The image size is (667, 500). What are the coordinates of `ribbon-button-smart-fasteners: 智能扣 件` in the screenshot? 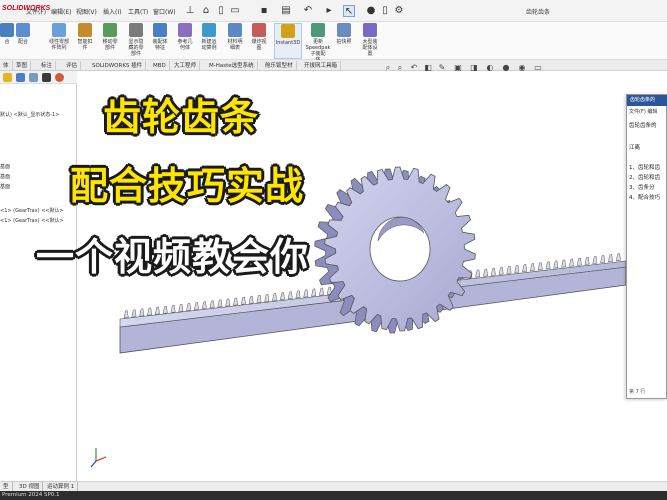 It's located at (85, 41).